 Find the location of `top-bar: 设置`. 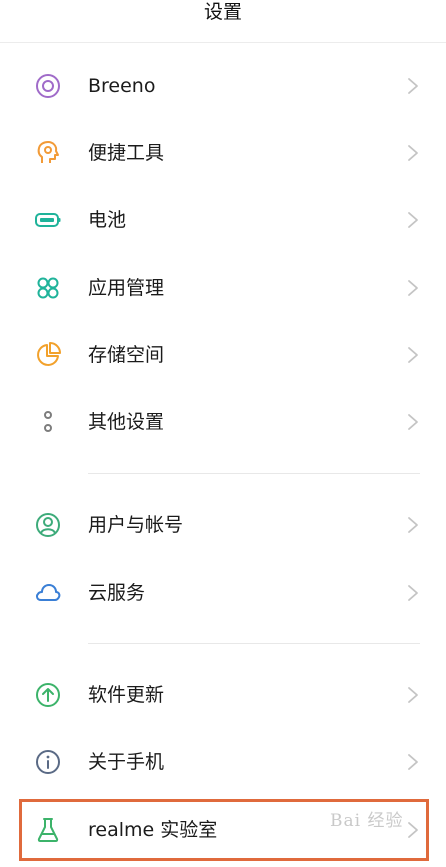

top-bar: 设置 is located at coordinates (223, 21).